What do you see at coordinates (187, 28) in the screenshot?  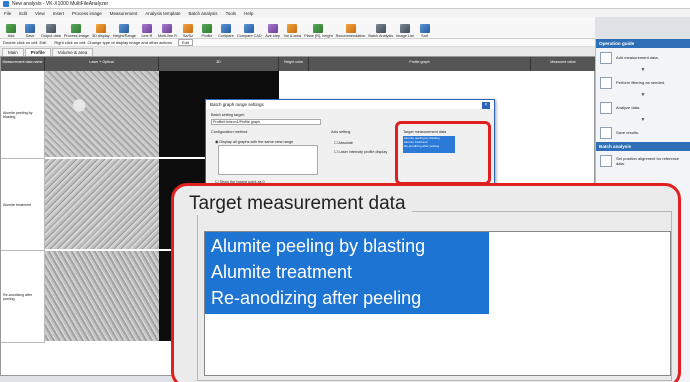 I see `surface-icon` at bounding box center [187, 28].